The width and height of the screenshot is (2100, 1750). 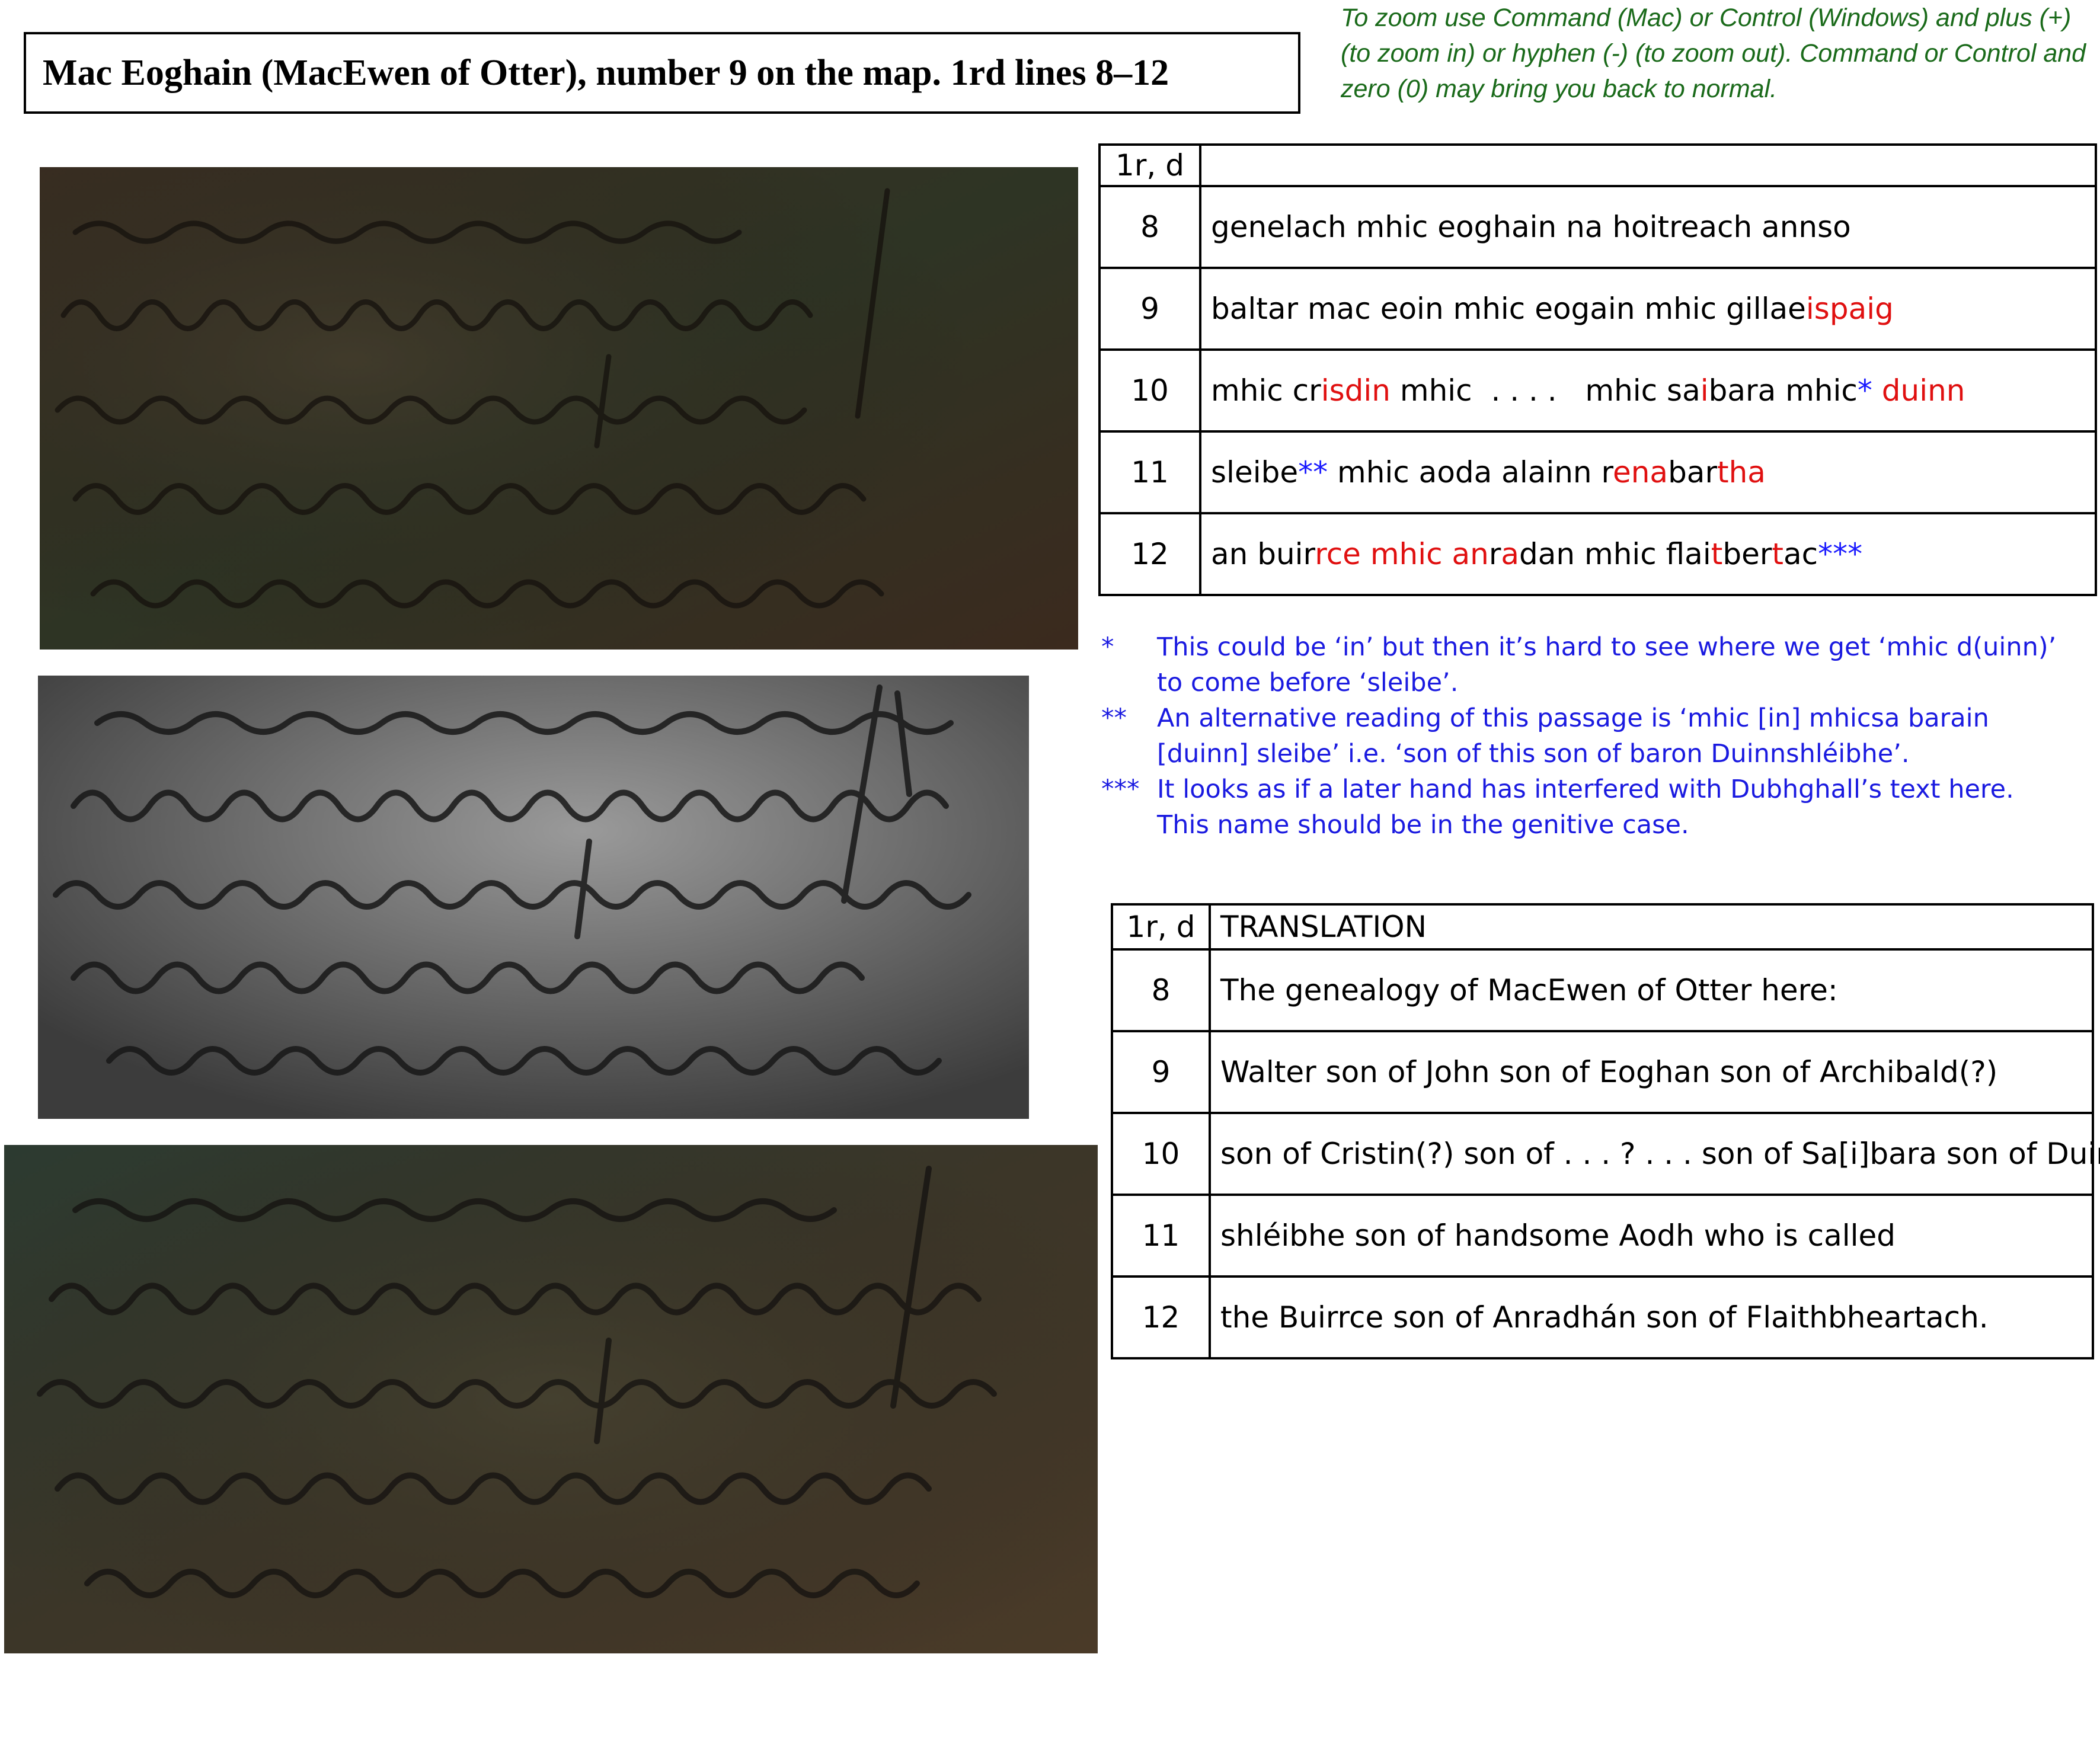 I want to click on table-header-row: 1r, d TRANSLATION, so click(x=1602, y=927).